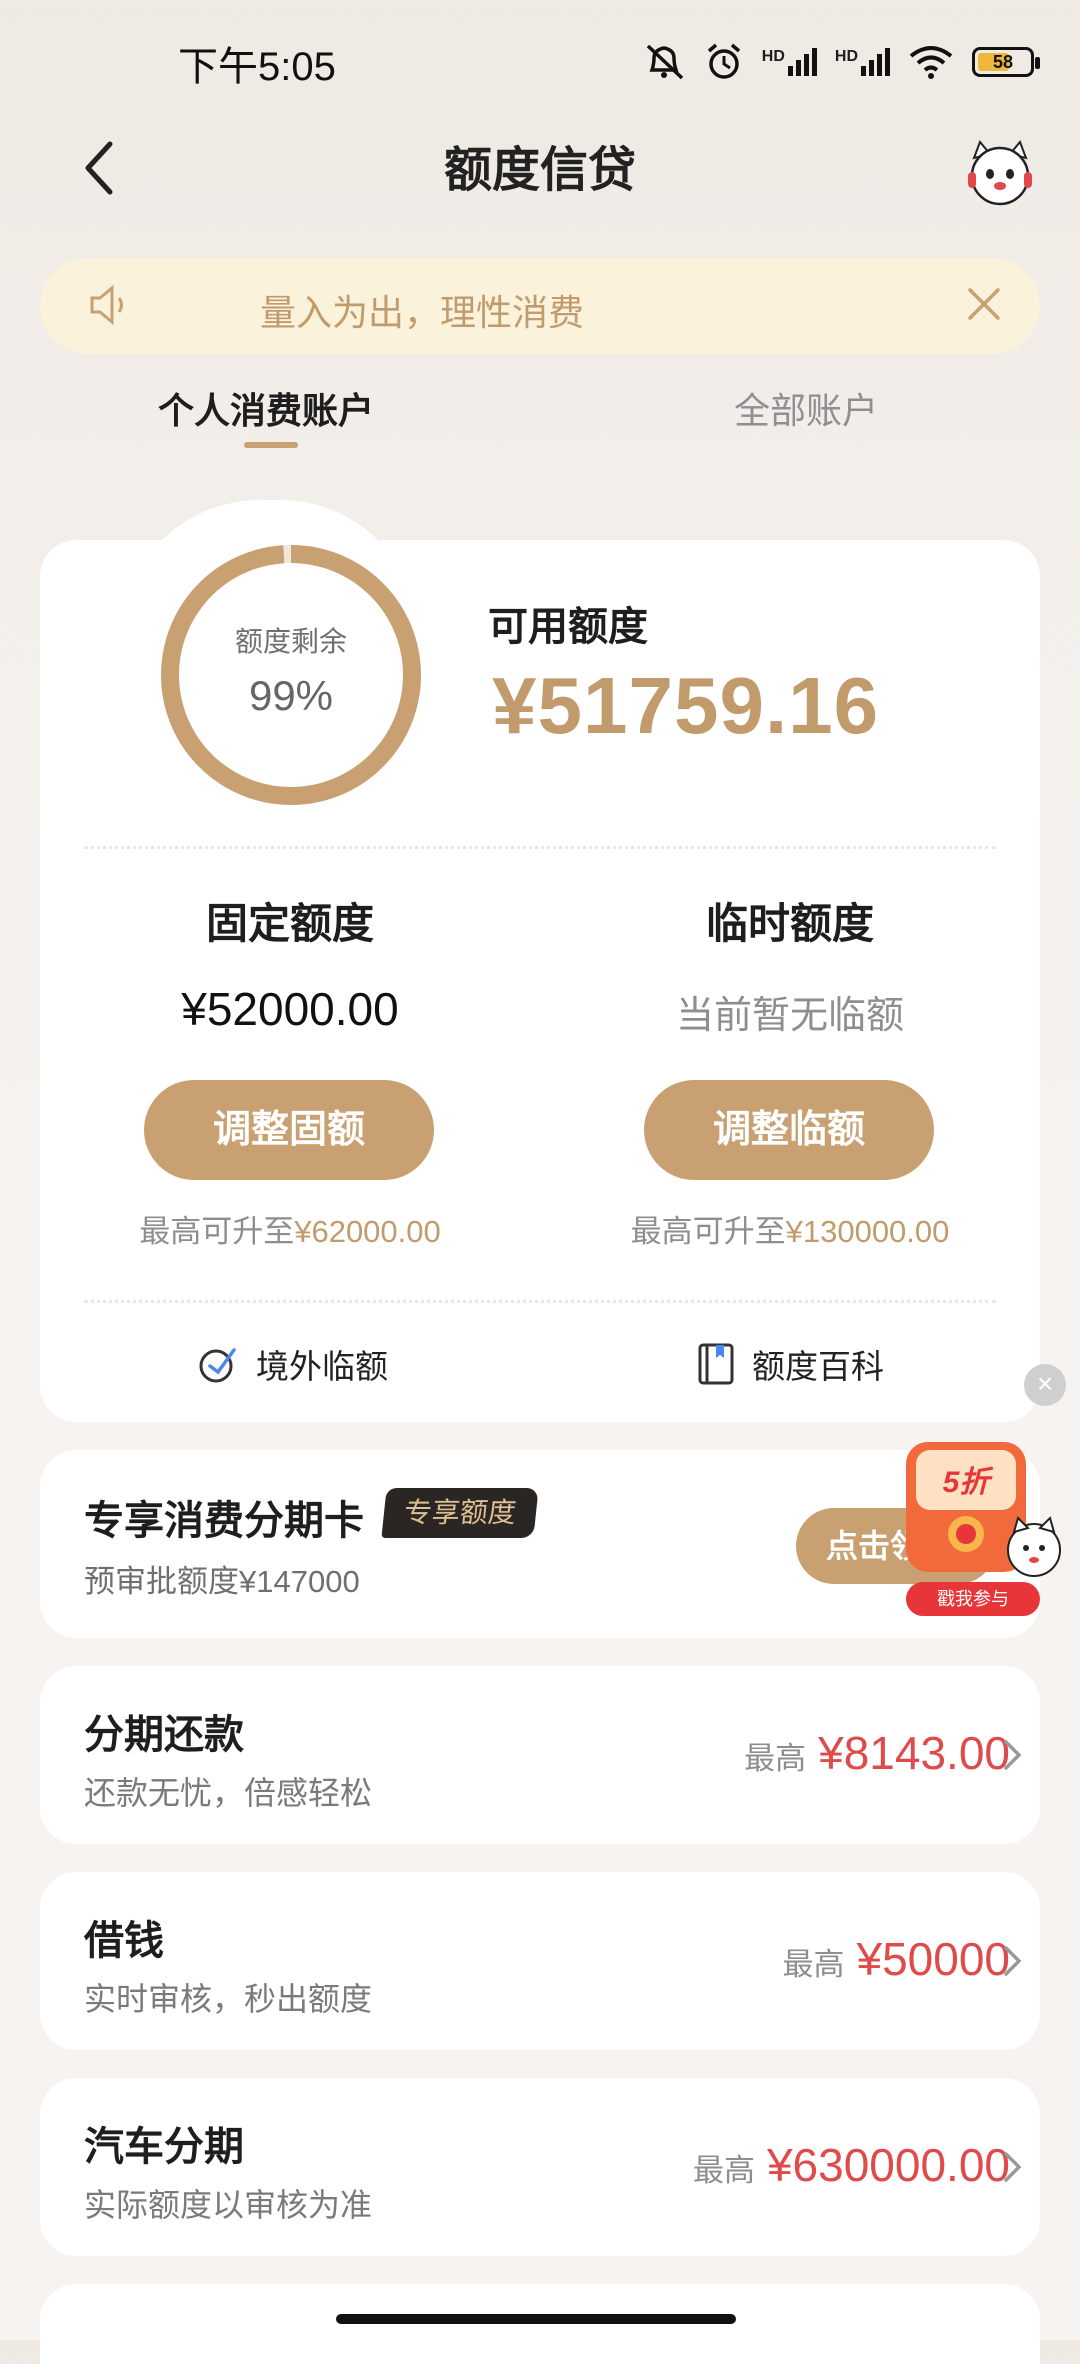  I want to click on list-item-subtitle: 实时审核，秒出额度, so click(228, 1999).